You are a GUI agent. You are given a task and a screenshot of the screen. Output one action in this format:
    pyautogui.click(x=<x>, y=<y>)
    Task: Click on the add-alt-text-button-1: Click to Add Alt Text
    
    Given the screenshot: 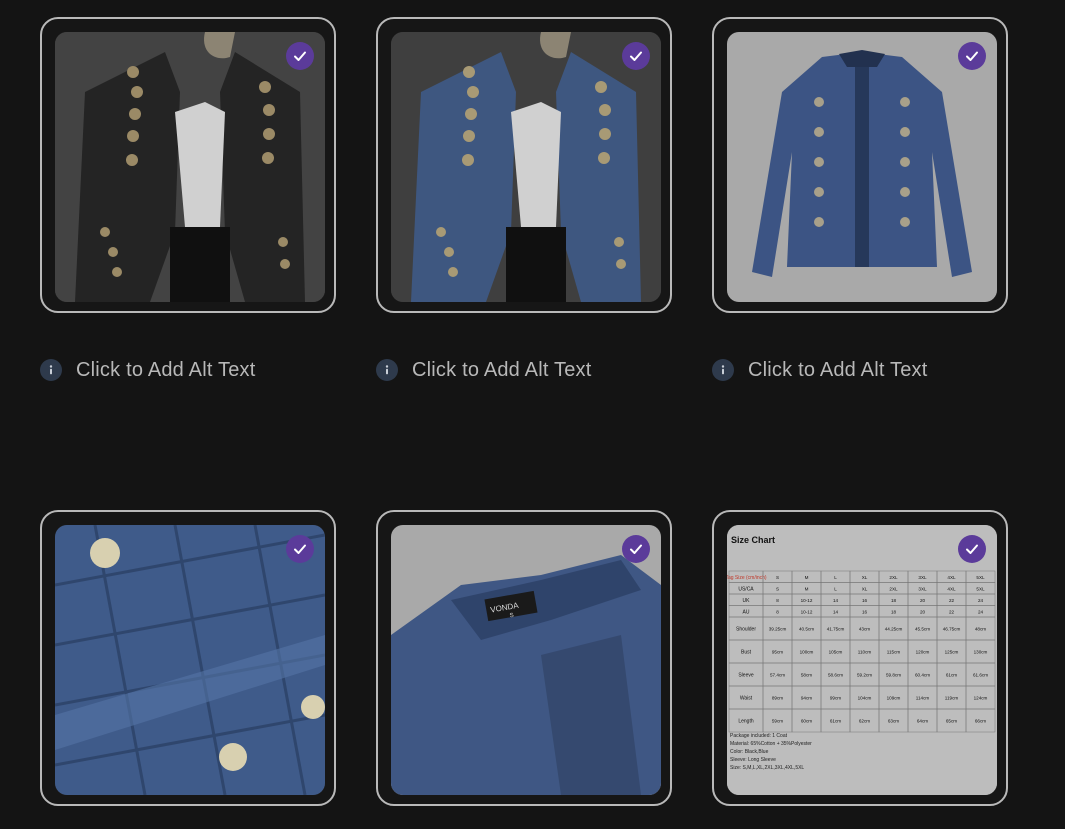 What is the action you would take?
    pyautogui.click(x=147, y=370)
    